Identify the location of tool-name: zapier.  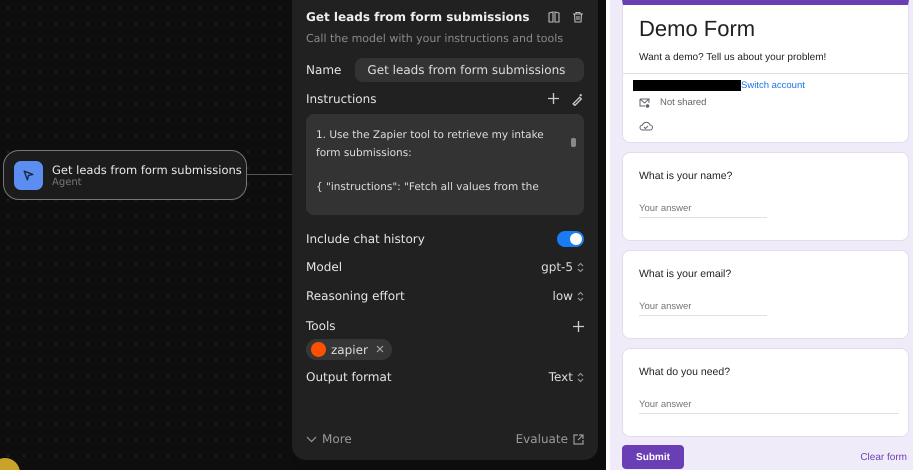
(349, 349).